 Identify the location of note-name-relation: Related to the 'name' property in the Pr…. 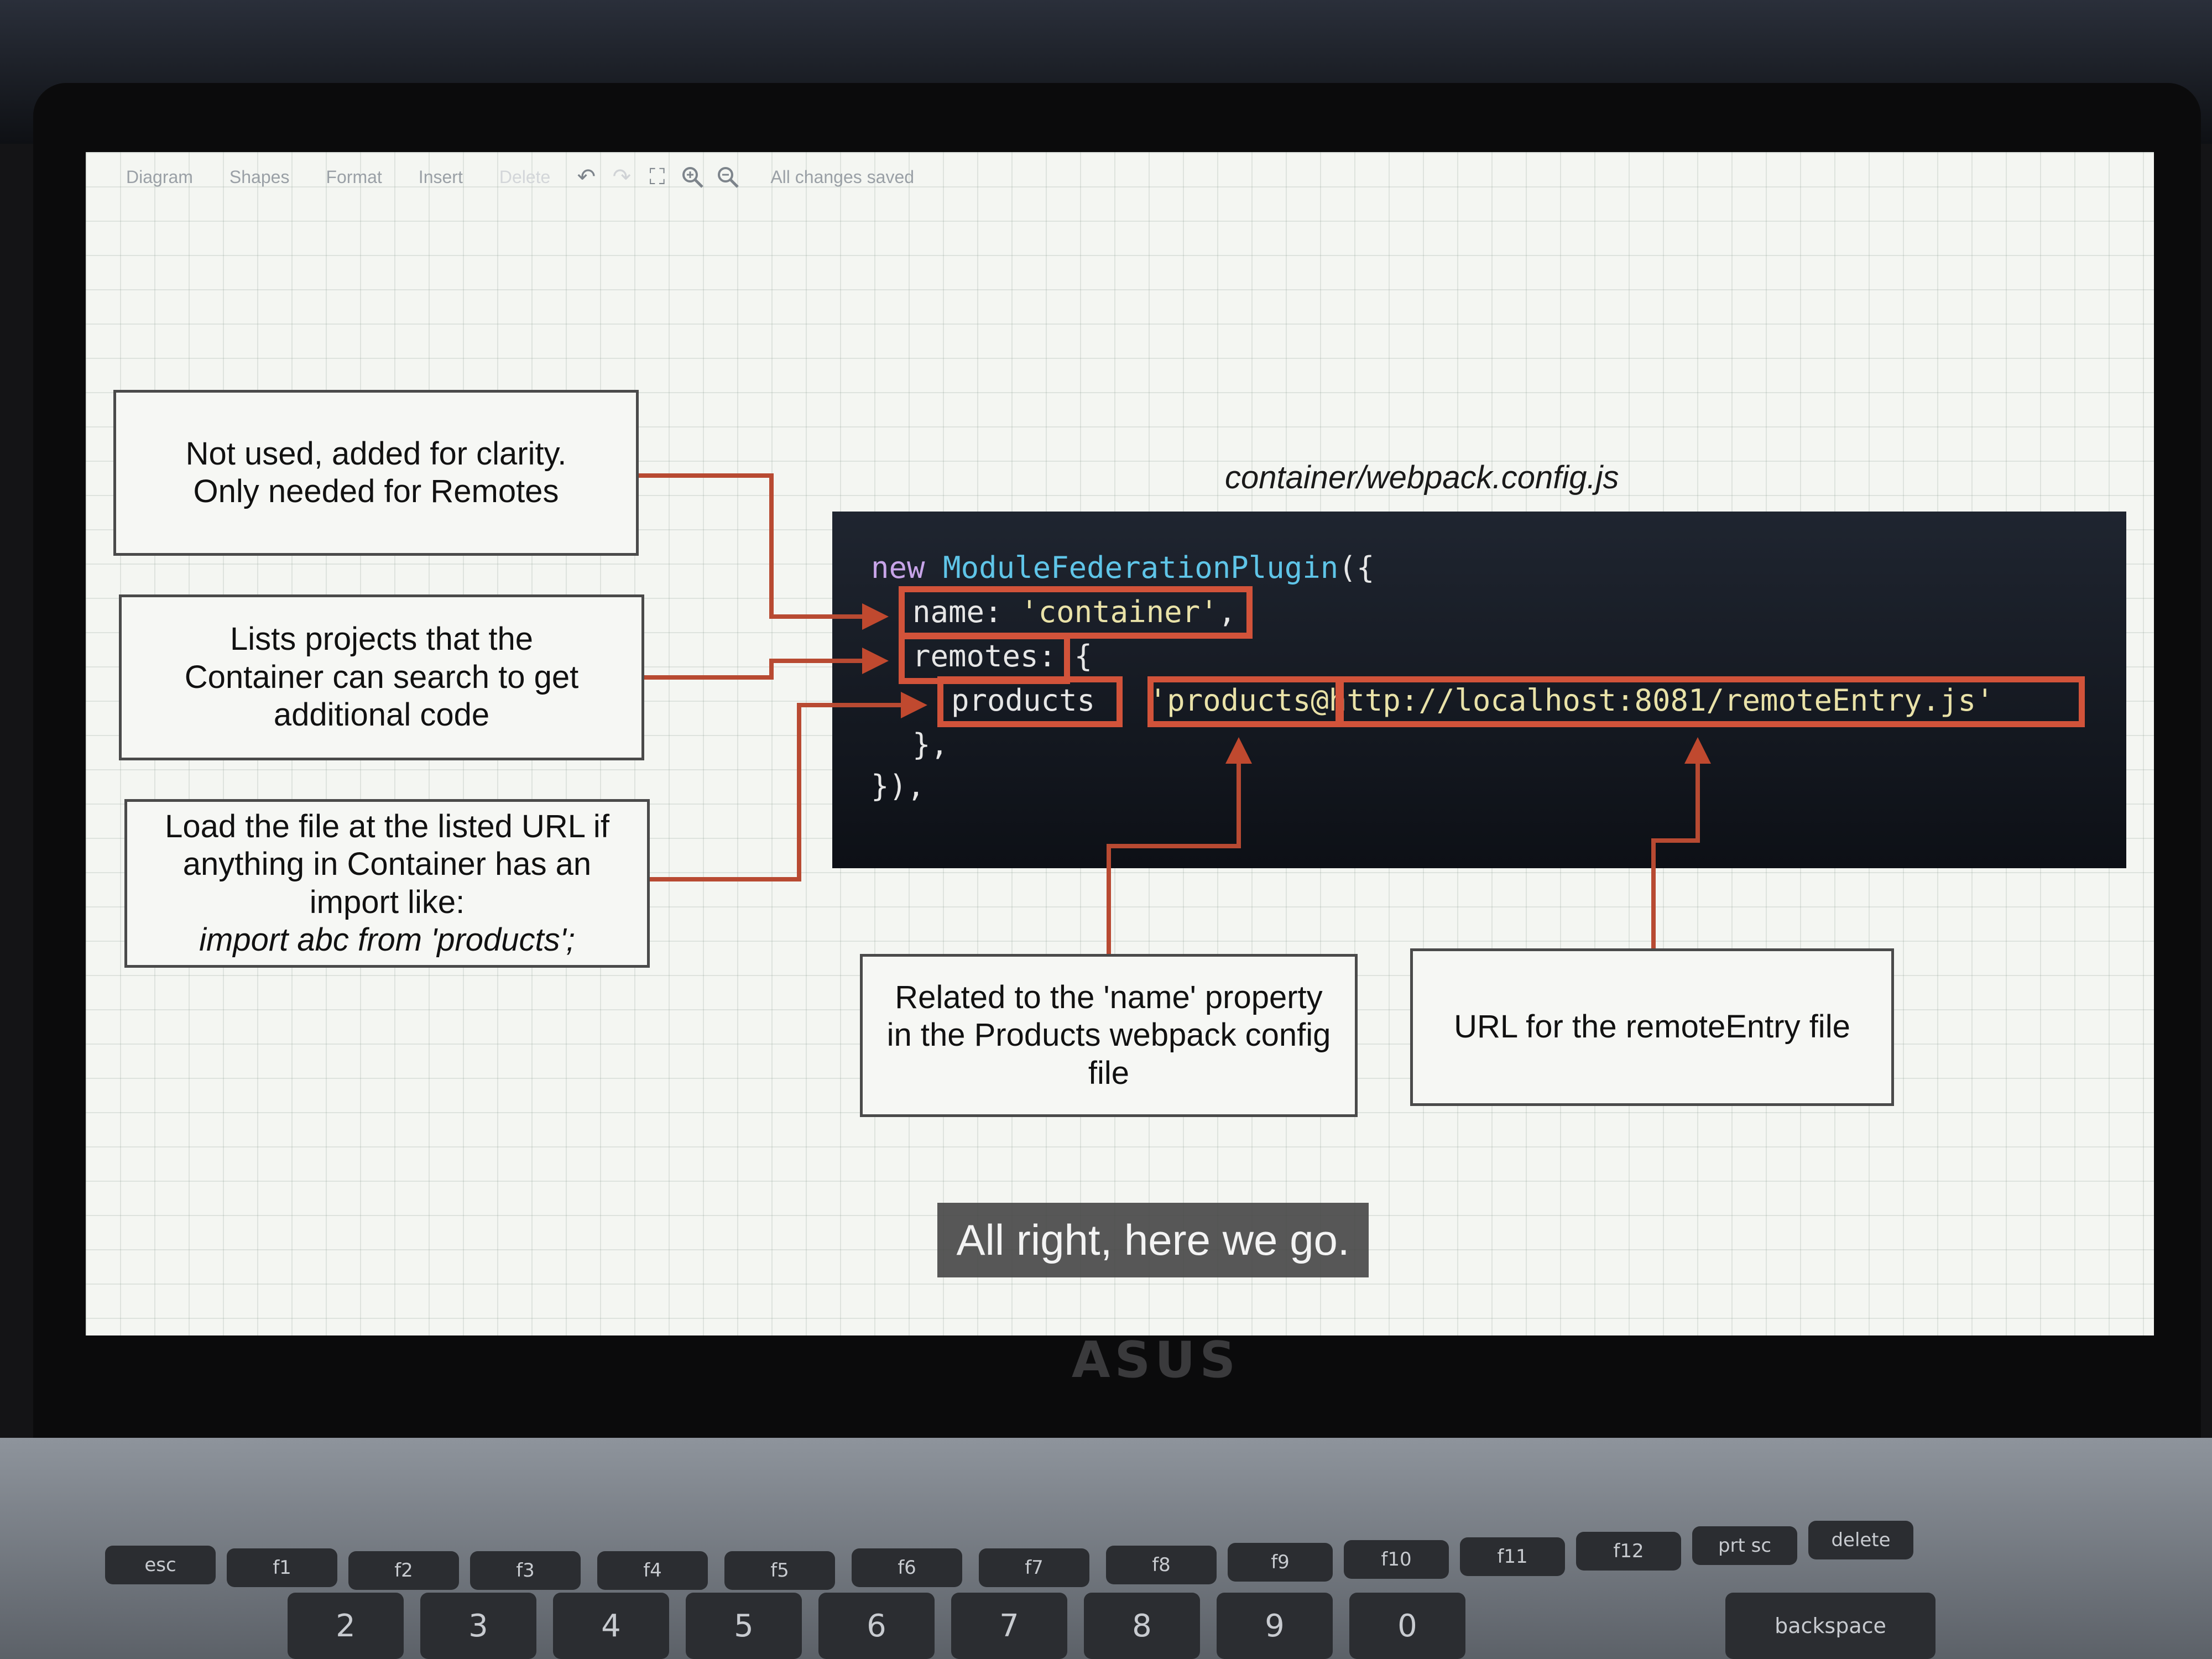
(1109, 1035).